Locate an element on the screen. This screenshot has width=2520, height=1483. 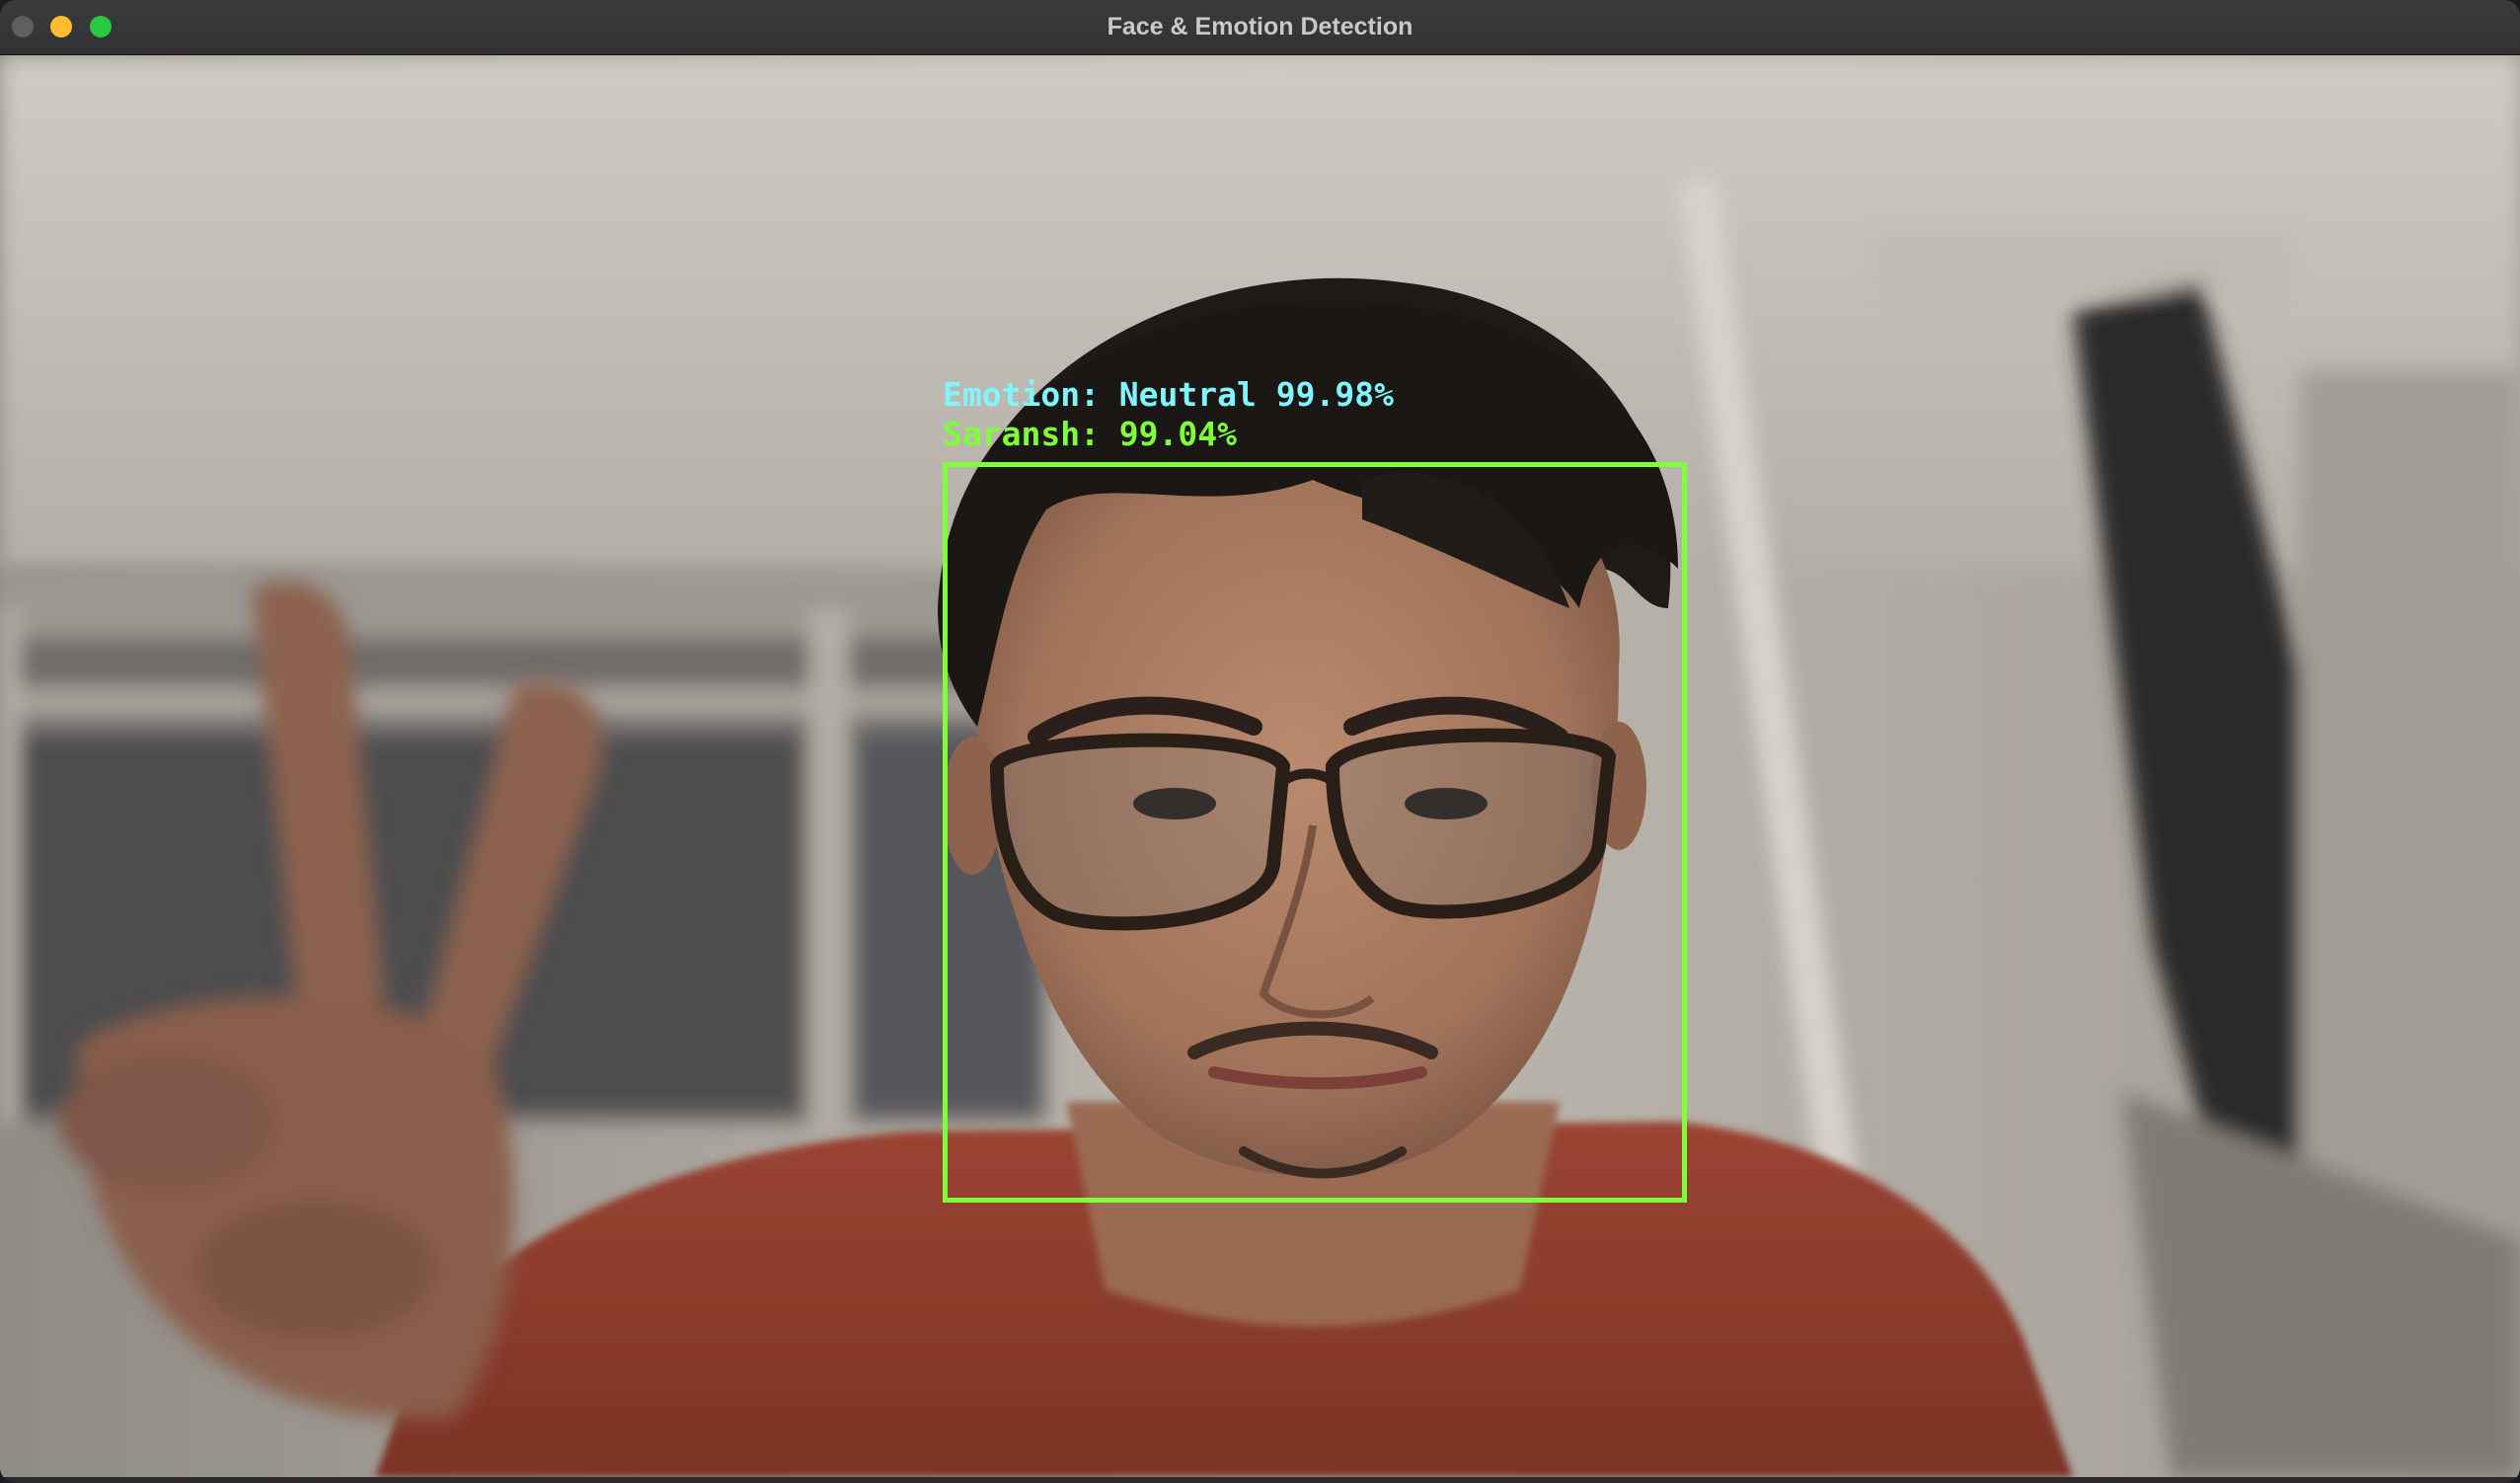
face-bounding-box is located at coordinates (1315, 833).